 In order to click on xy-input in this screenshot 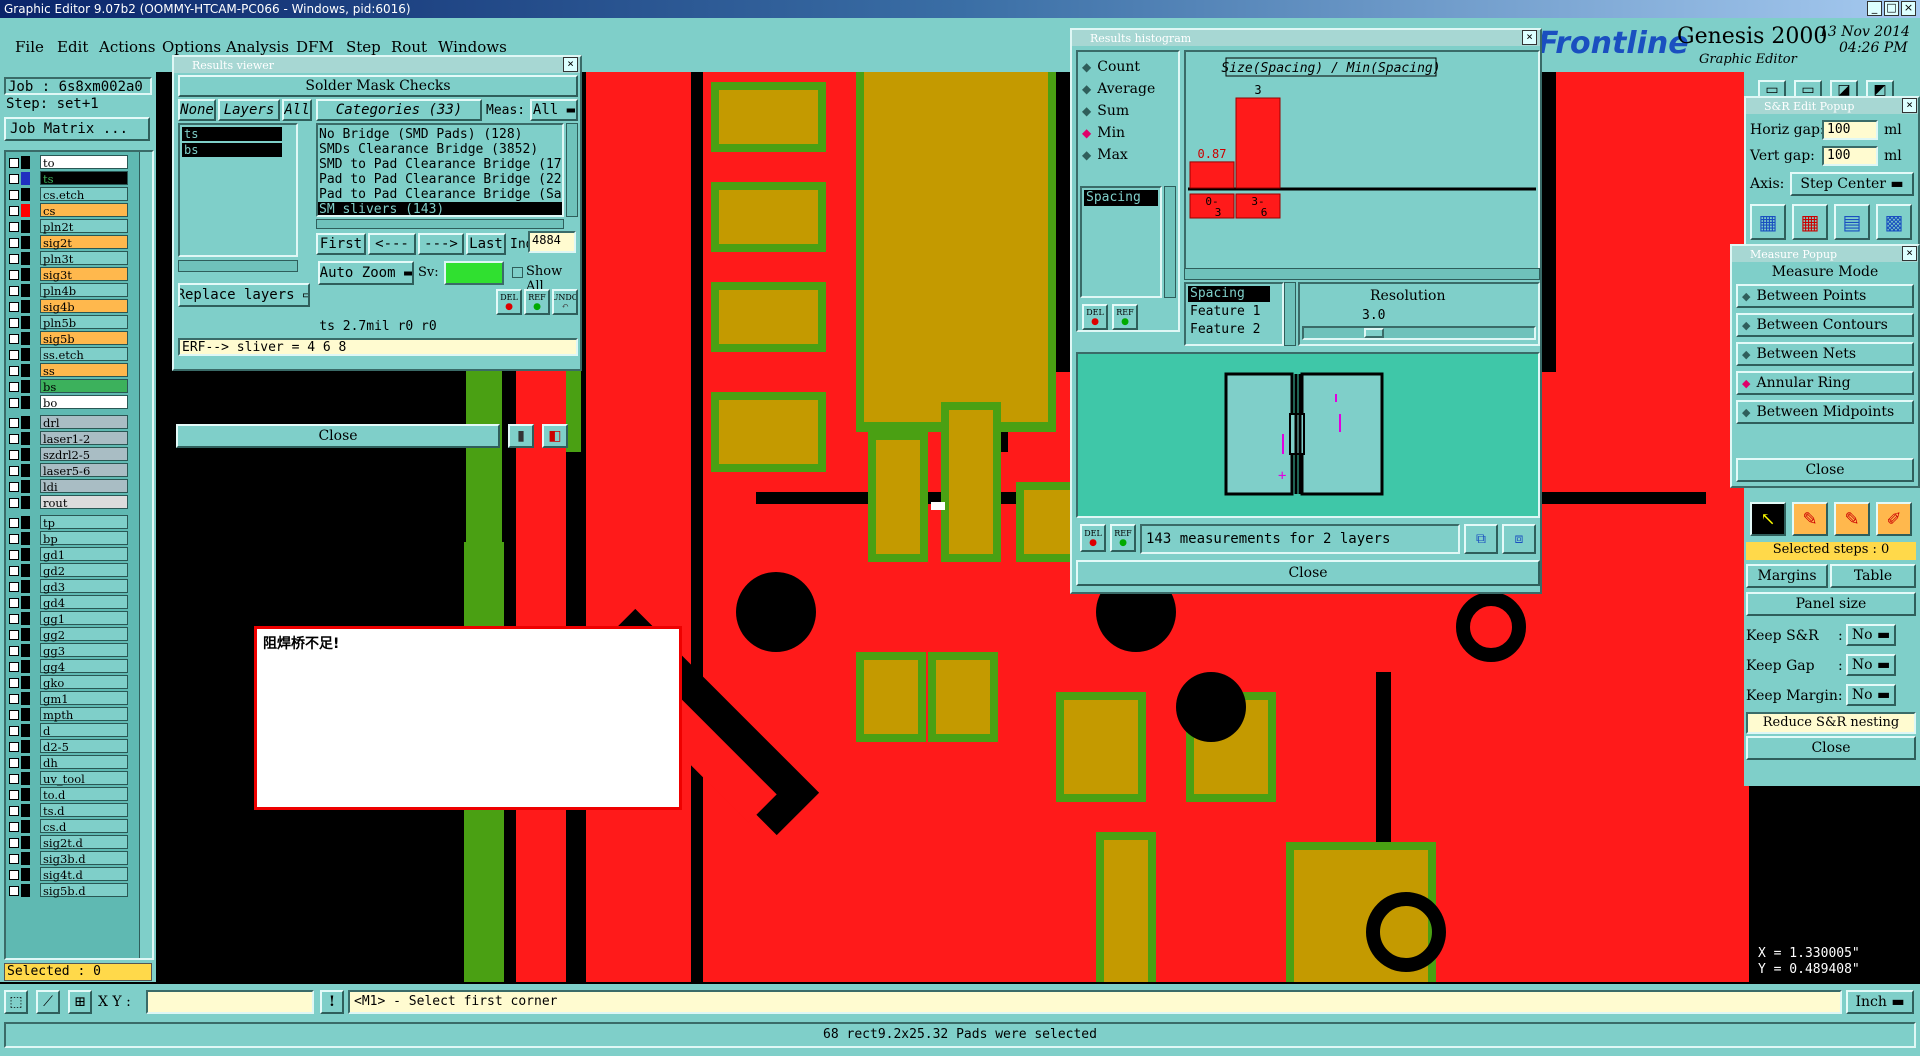, I will do `click(230, 1002)`.